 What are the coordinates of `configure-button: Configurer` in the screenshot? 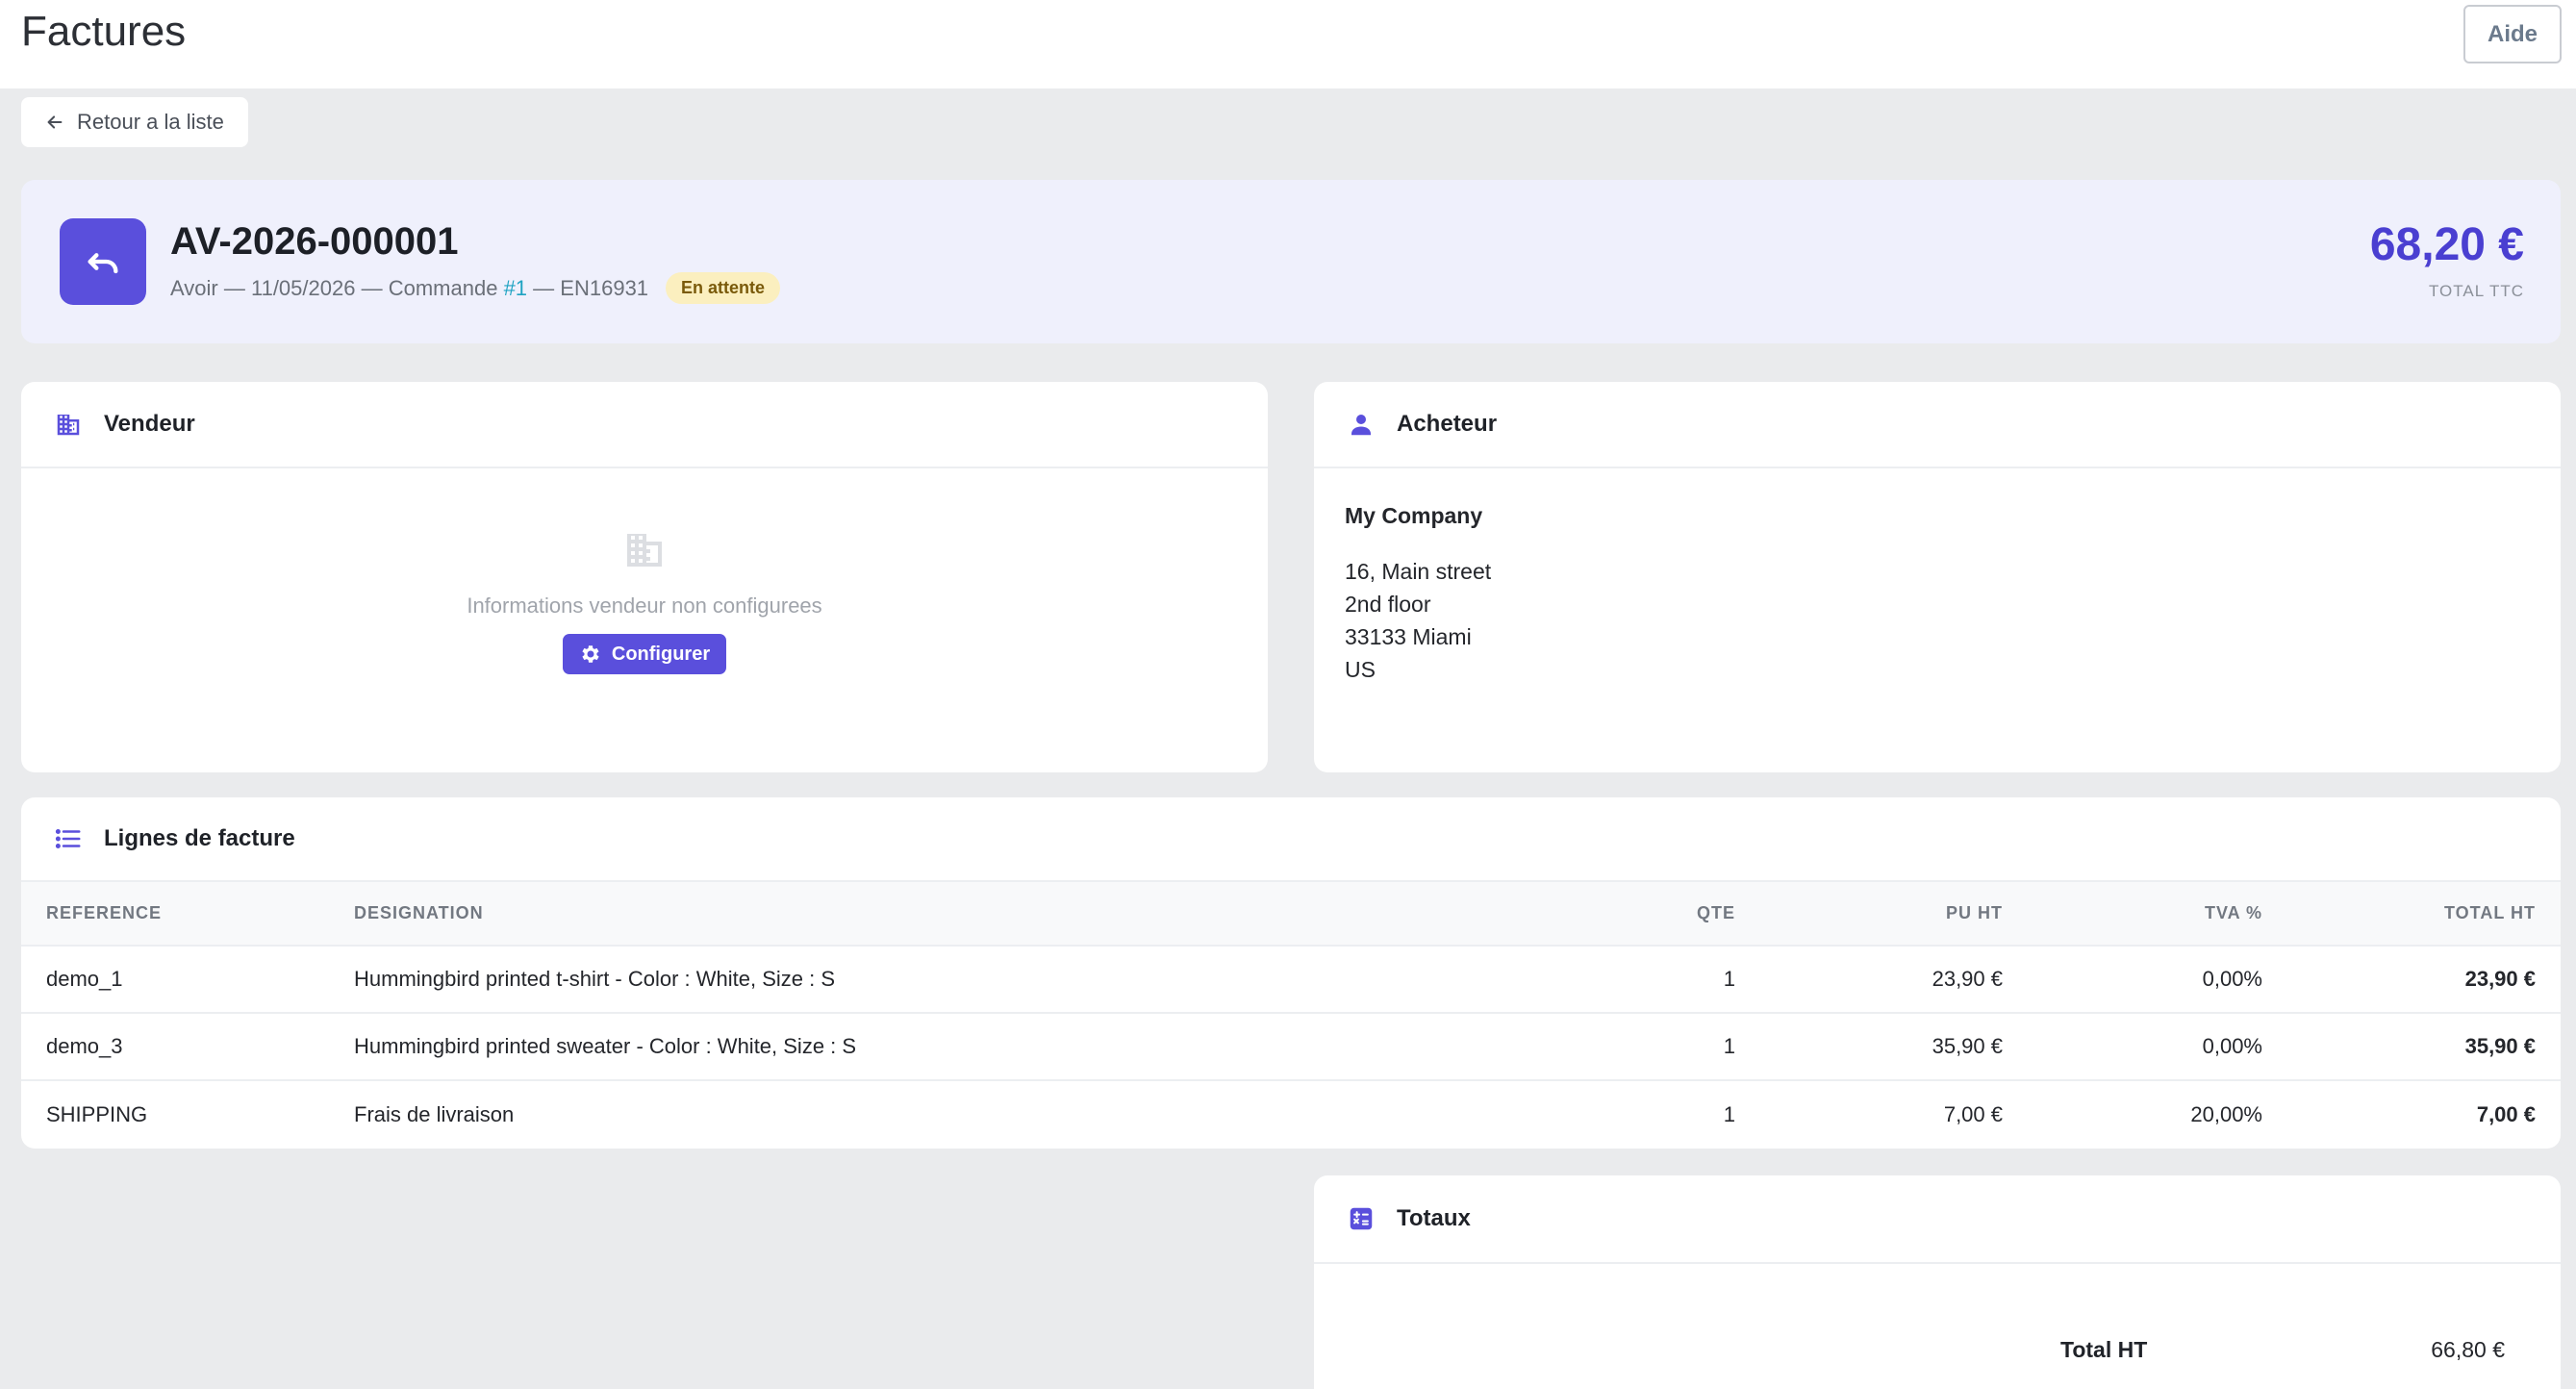 It's located at (644, 654).